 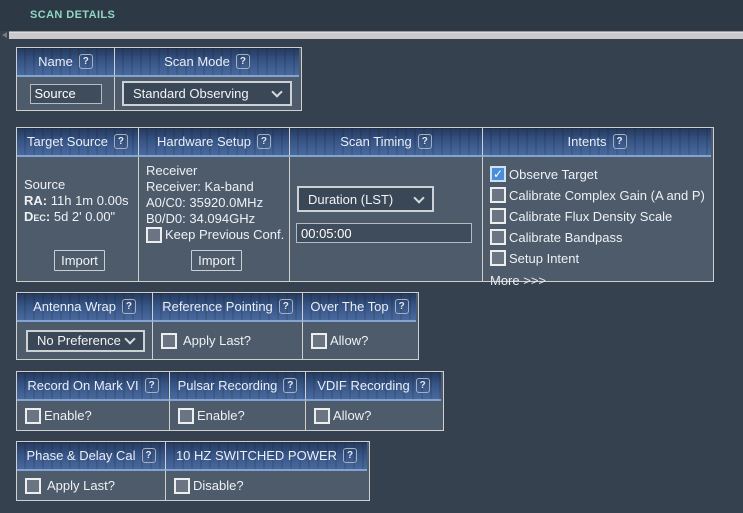 I want to click on pulsar-recording-header-label: Pulsar Recording, so click(x=227, y=385).